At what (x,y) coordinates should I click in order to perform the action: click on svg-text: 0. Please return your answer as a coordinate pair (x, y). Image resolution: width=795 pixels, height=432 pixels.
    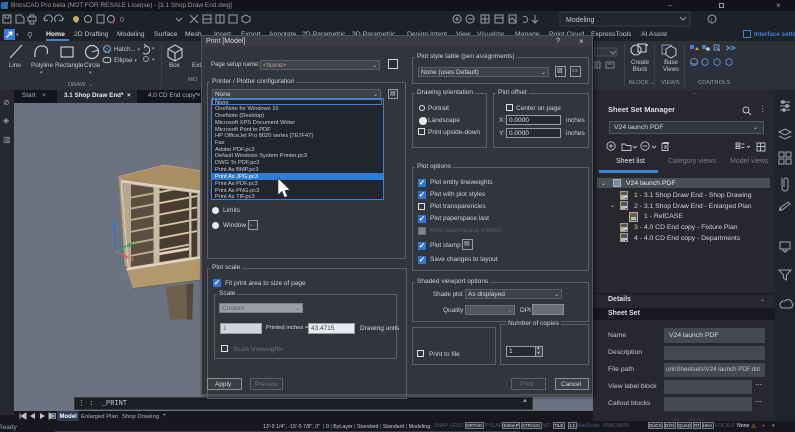
    Looking at the image, I should click on (122, 20).